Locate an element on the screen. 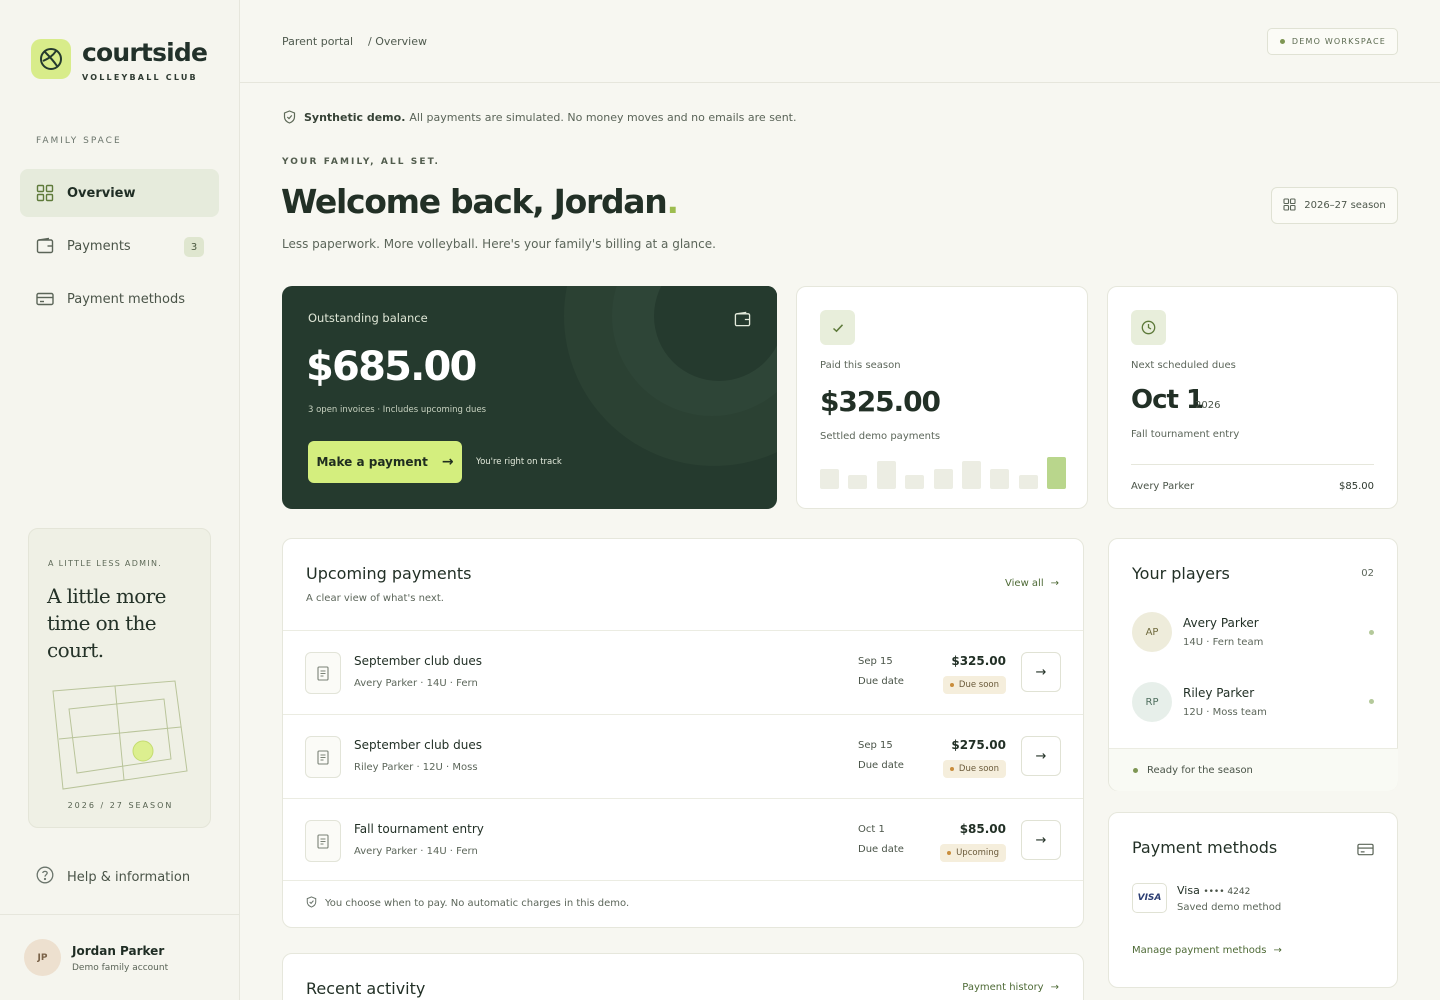 This screenshot has width=1440, height=1000. help-link: Help & information is located at coordinates (113, 877).